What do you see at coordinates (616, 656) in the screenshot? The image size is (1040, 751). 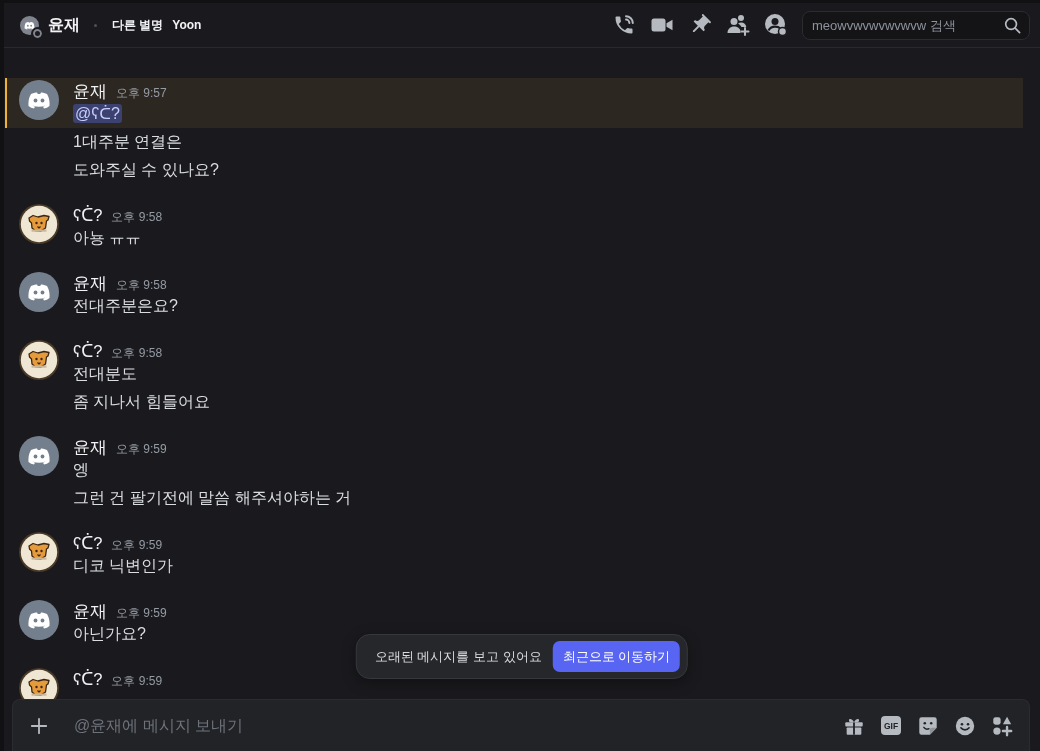 I see `jump-to-present-button: 최근으로 이동하기` at bounding box center [616, 656].